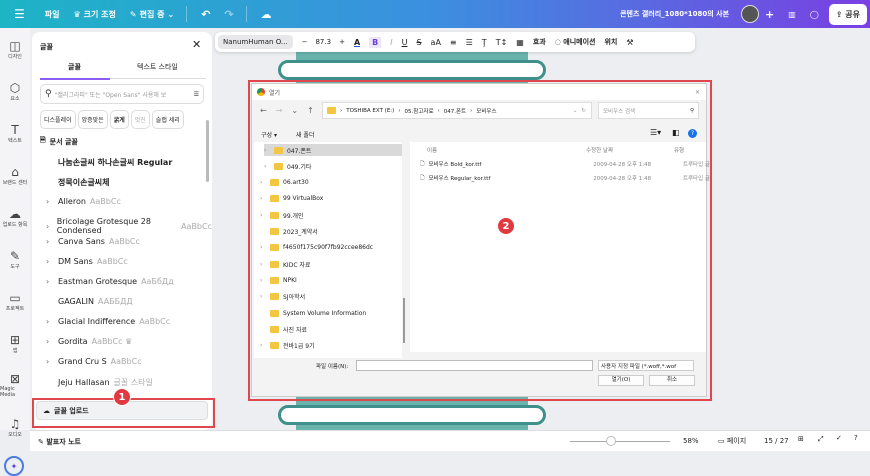 Image resolution: width=870 pixels, height=476 pixels. What do you see at coordinates (801, 439) in the screenshot?
I see `grid-view-icon: ⊞` at bounding box center [801, 439].